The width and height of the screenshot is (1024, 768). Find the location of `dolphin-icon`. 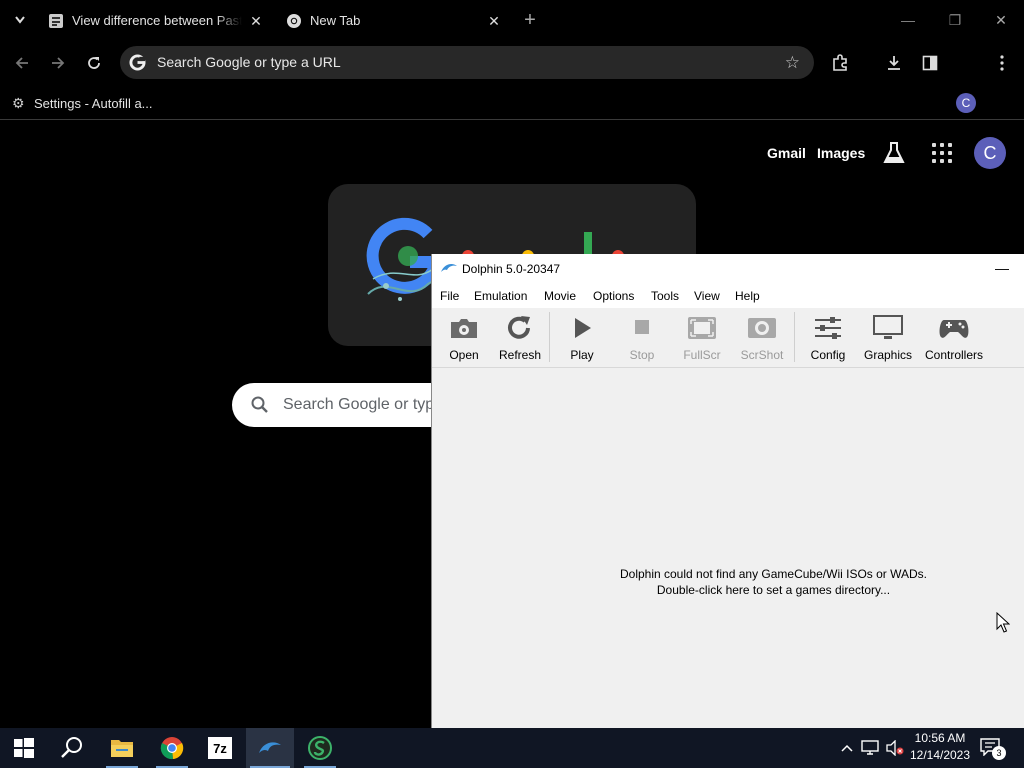

dolphin-icon is located at coordinates (270, 747).